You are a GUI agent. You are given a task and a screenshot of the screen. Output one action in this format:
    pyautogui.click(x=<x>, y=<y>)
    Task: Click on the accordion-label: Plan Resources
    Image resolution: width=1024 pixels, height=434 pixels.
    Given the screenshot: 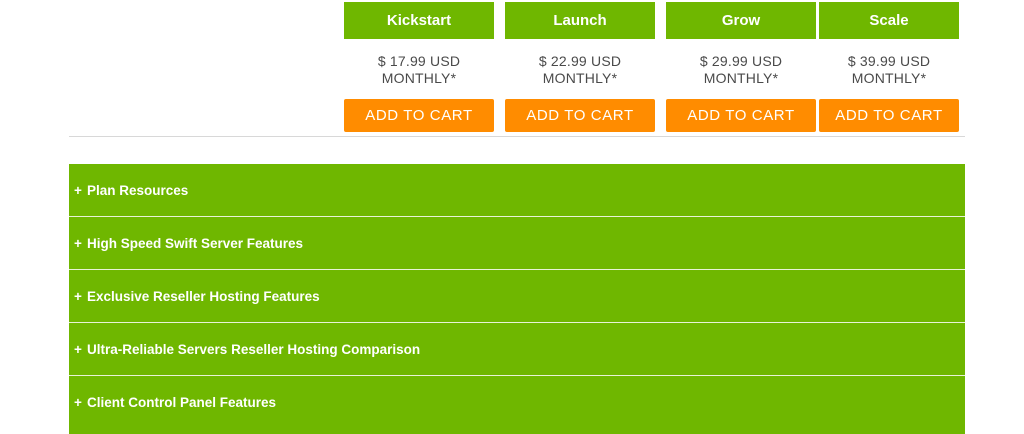 What is the action you would take?
    pyautogui.click(x=138, y=190)
    